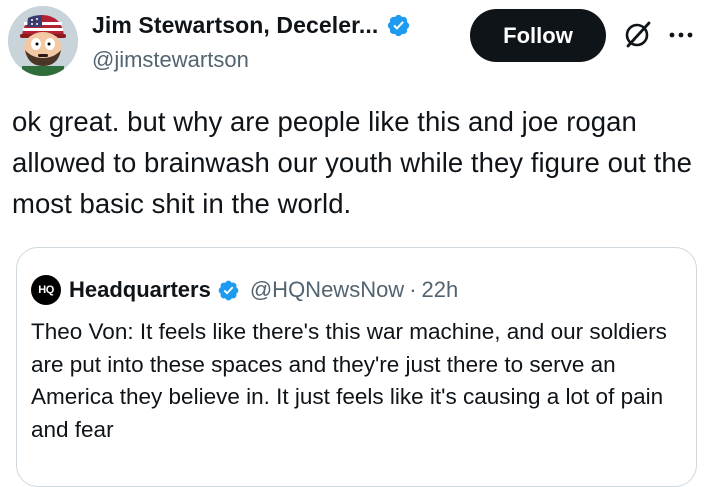  I want to click on author-avatar, so click(43, 41).